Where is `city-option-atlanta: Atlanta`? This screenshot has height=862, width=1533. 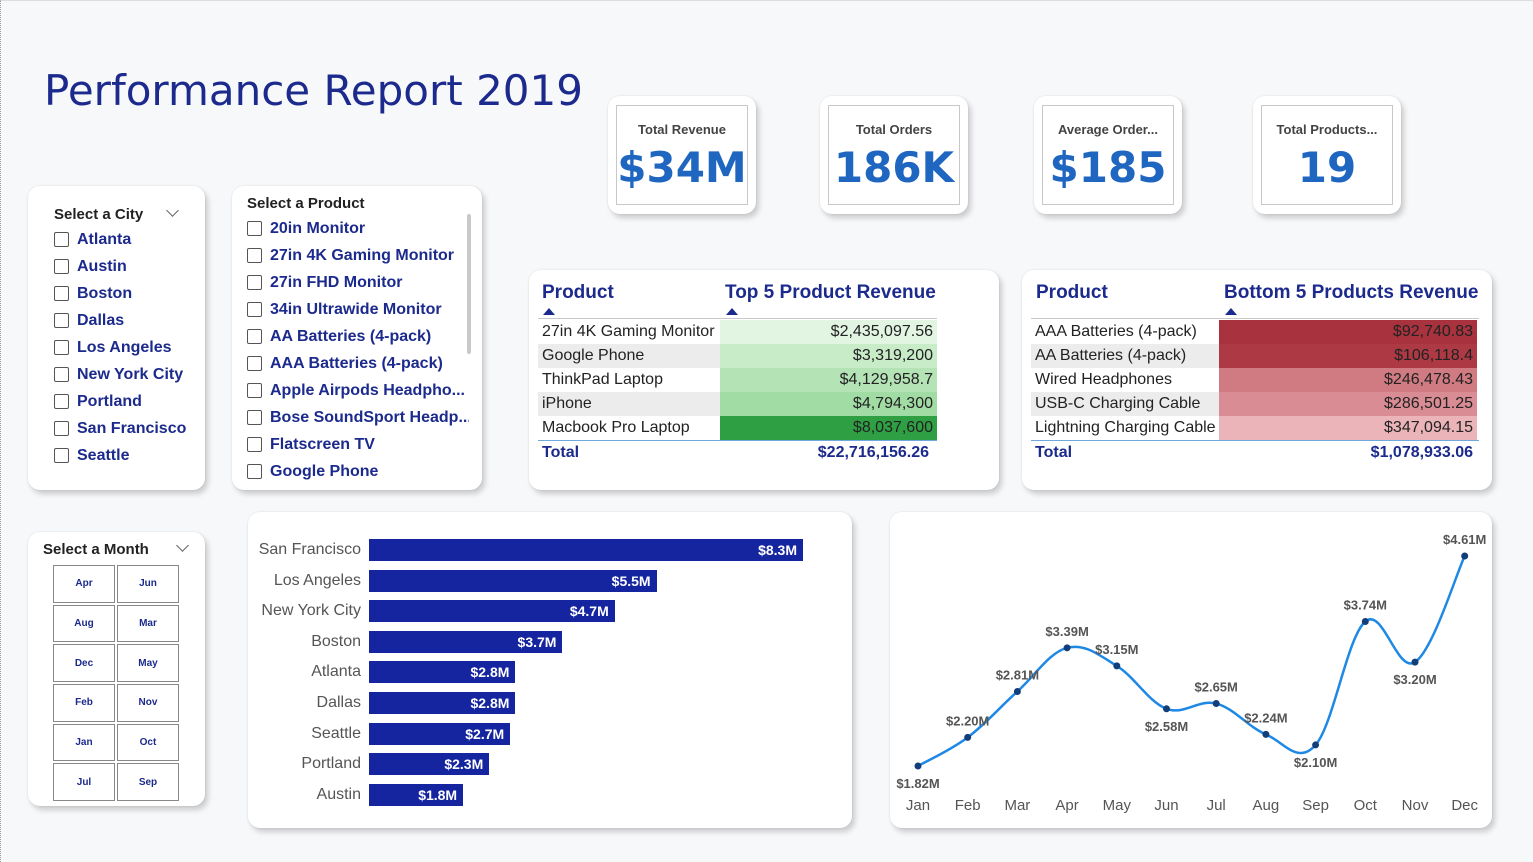
city-option-atlanta: Atlanta is located at coordinates (120, 239).